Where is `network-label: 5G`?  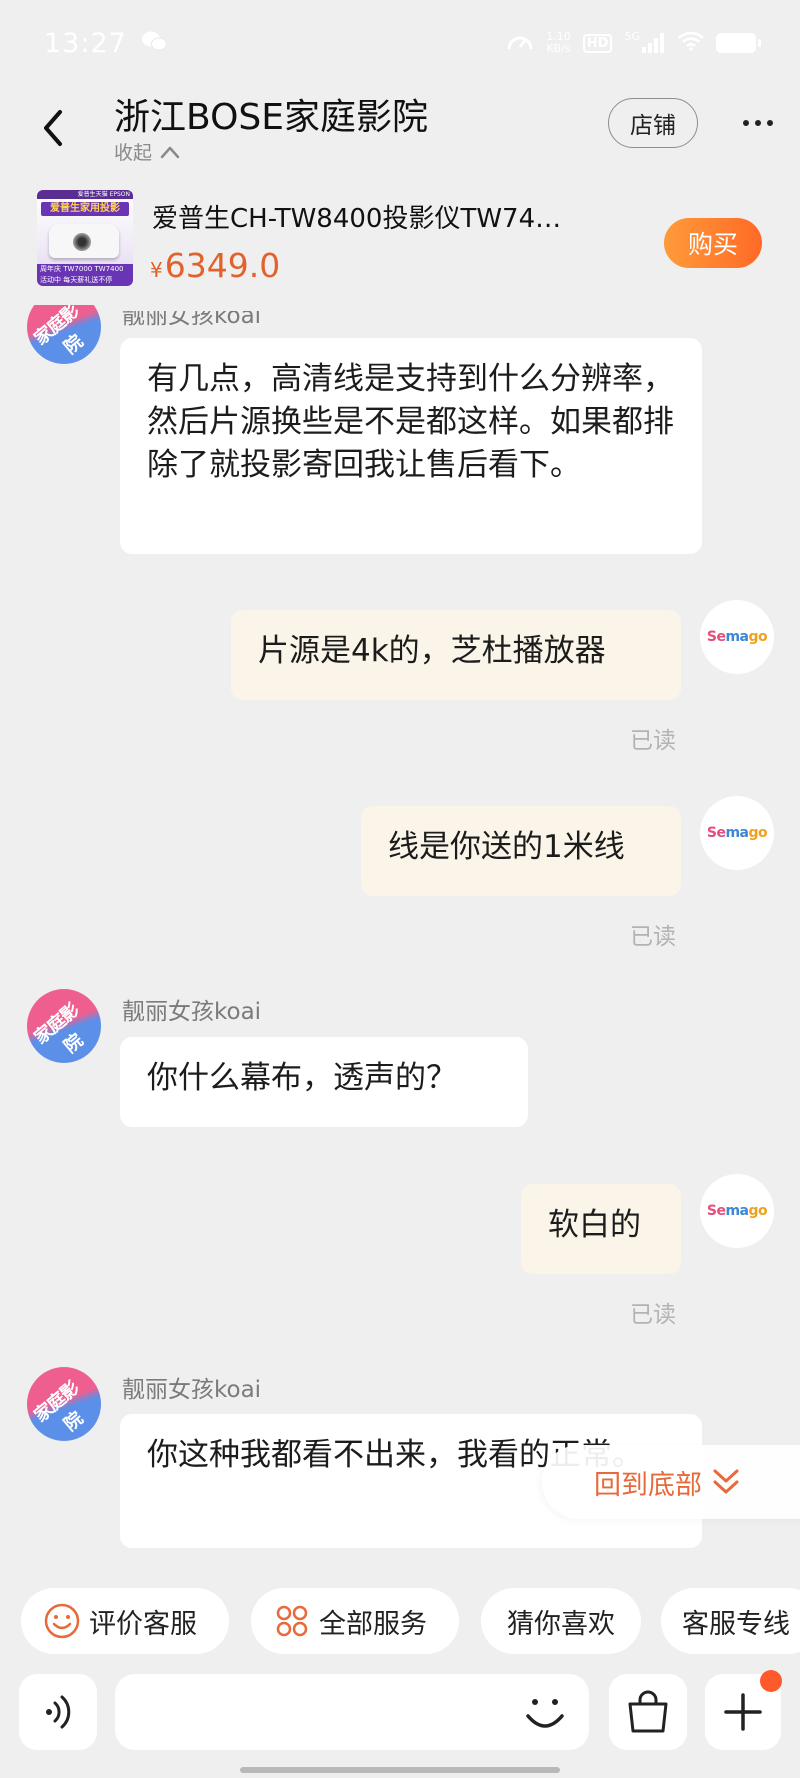 network-label: 5G is located at coordinates (632, 36).